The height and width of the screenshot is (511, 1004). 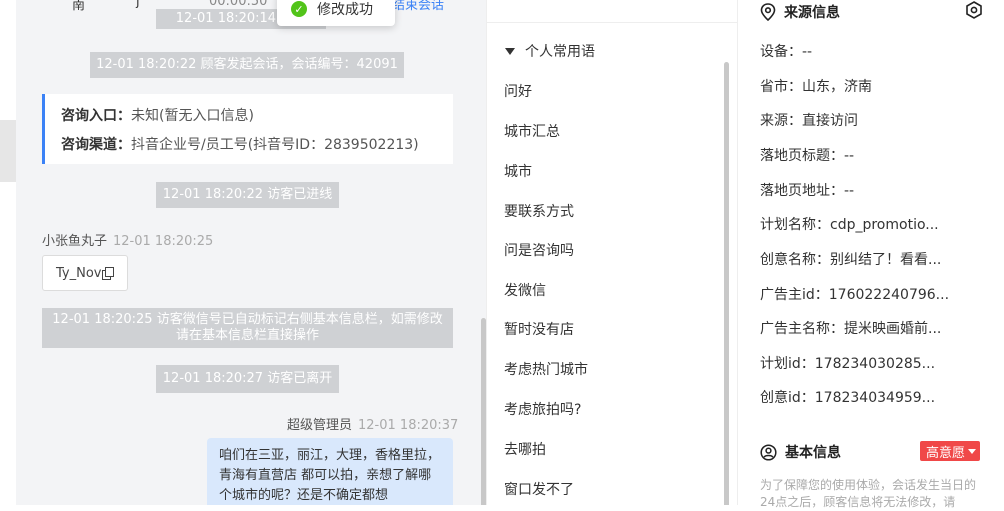 What do you see at coordinates (868, 493) in the screenshot?
I see `basic-info-notice: 为了保障您的使用体验，会话发生当日的24点之后，顾客信息将无法修改，请` at bounding box center [868, 493].